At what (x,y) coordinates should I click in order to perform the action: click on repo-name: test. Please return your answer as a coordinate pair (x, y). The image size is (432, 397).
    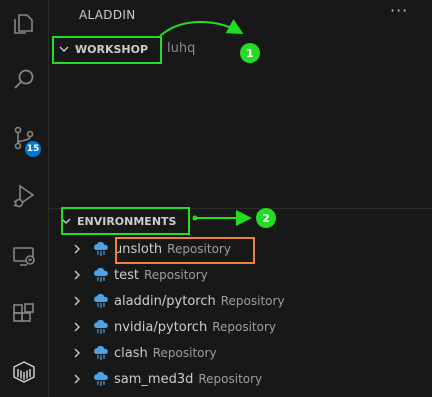
    Looking at the image, I should click on (126, 275).